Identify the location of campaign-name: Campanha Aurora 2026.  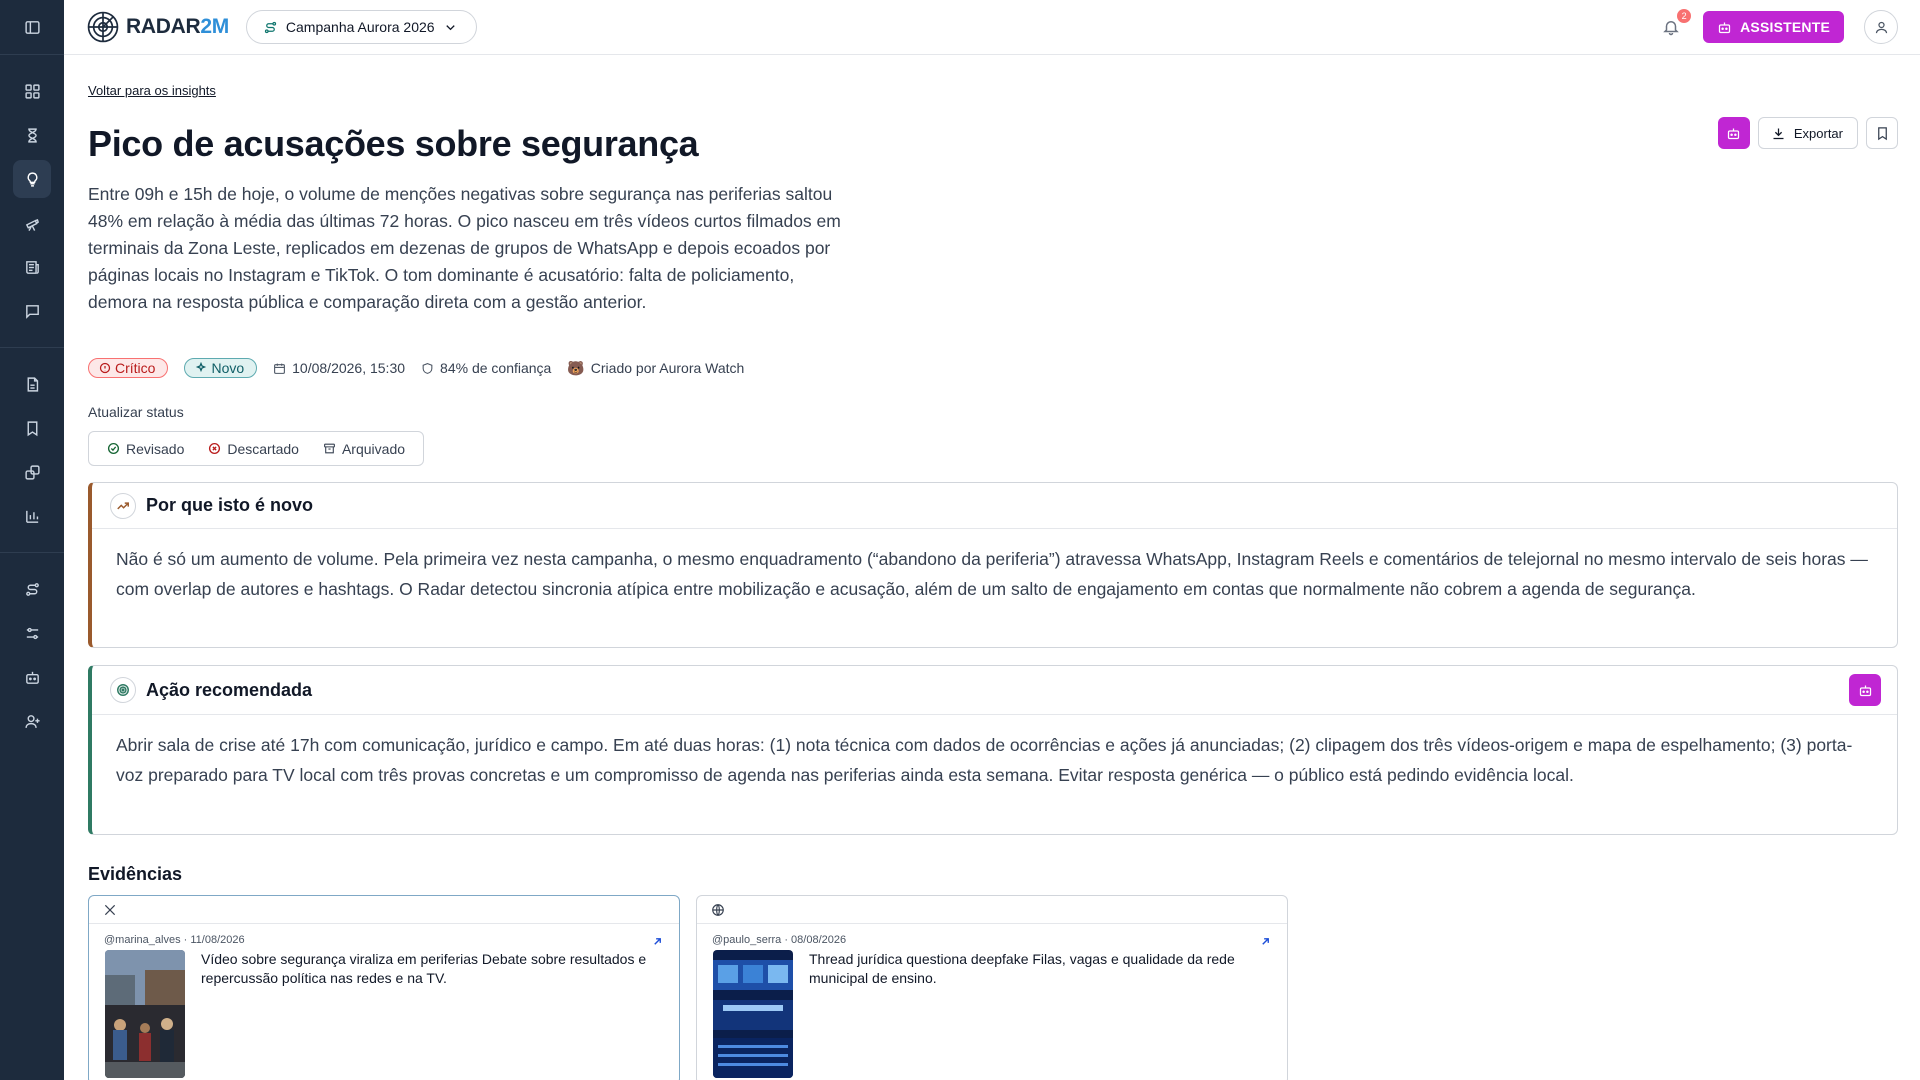
(360, 27).